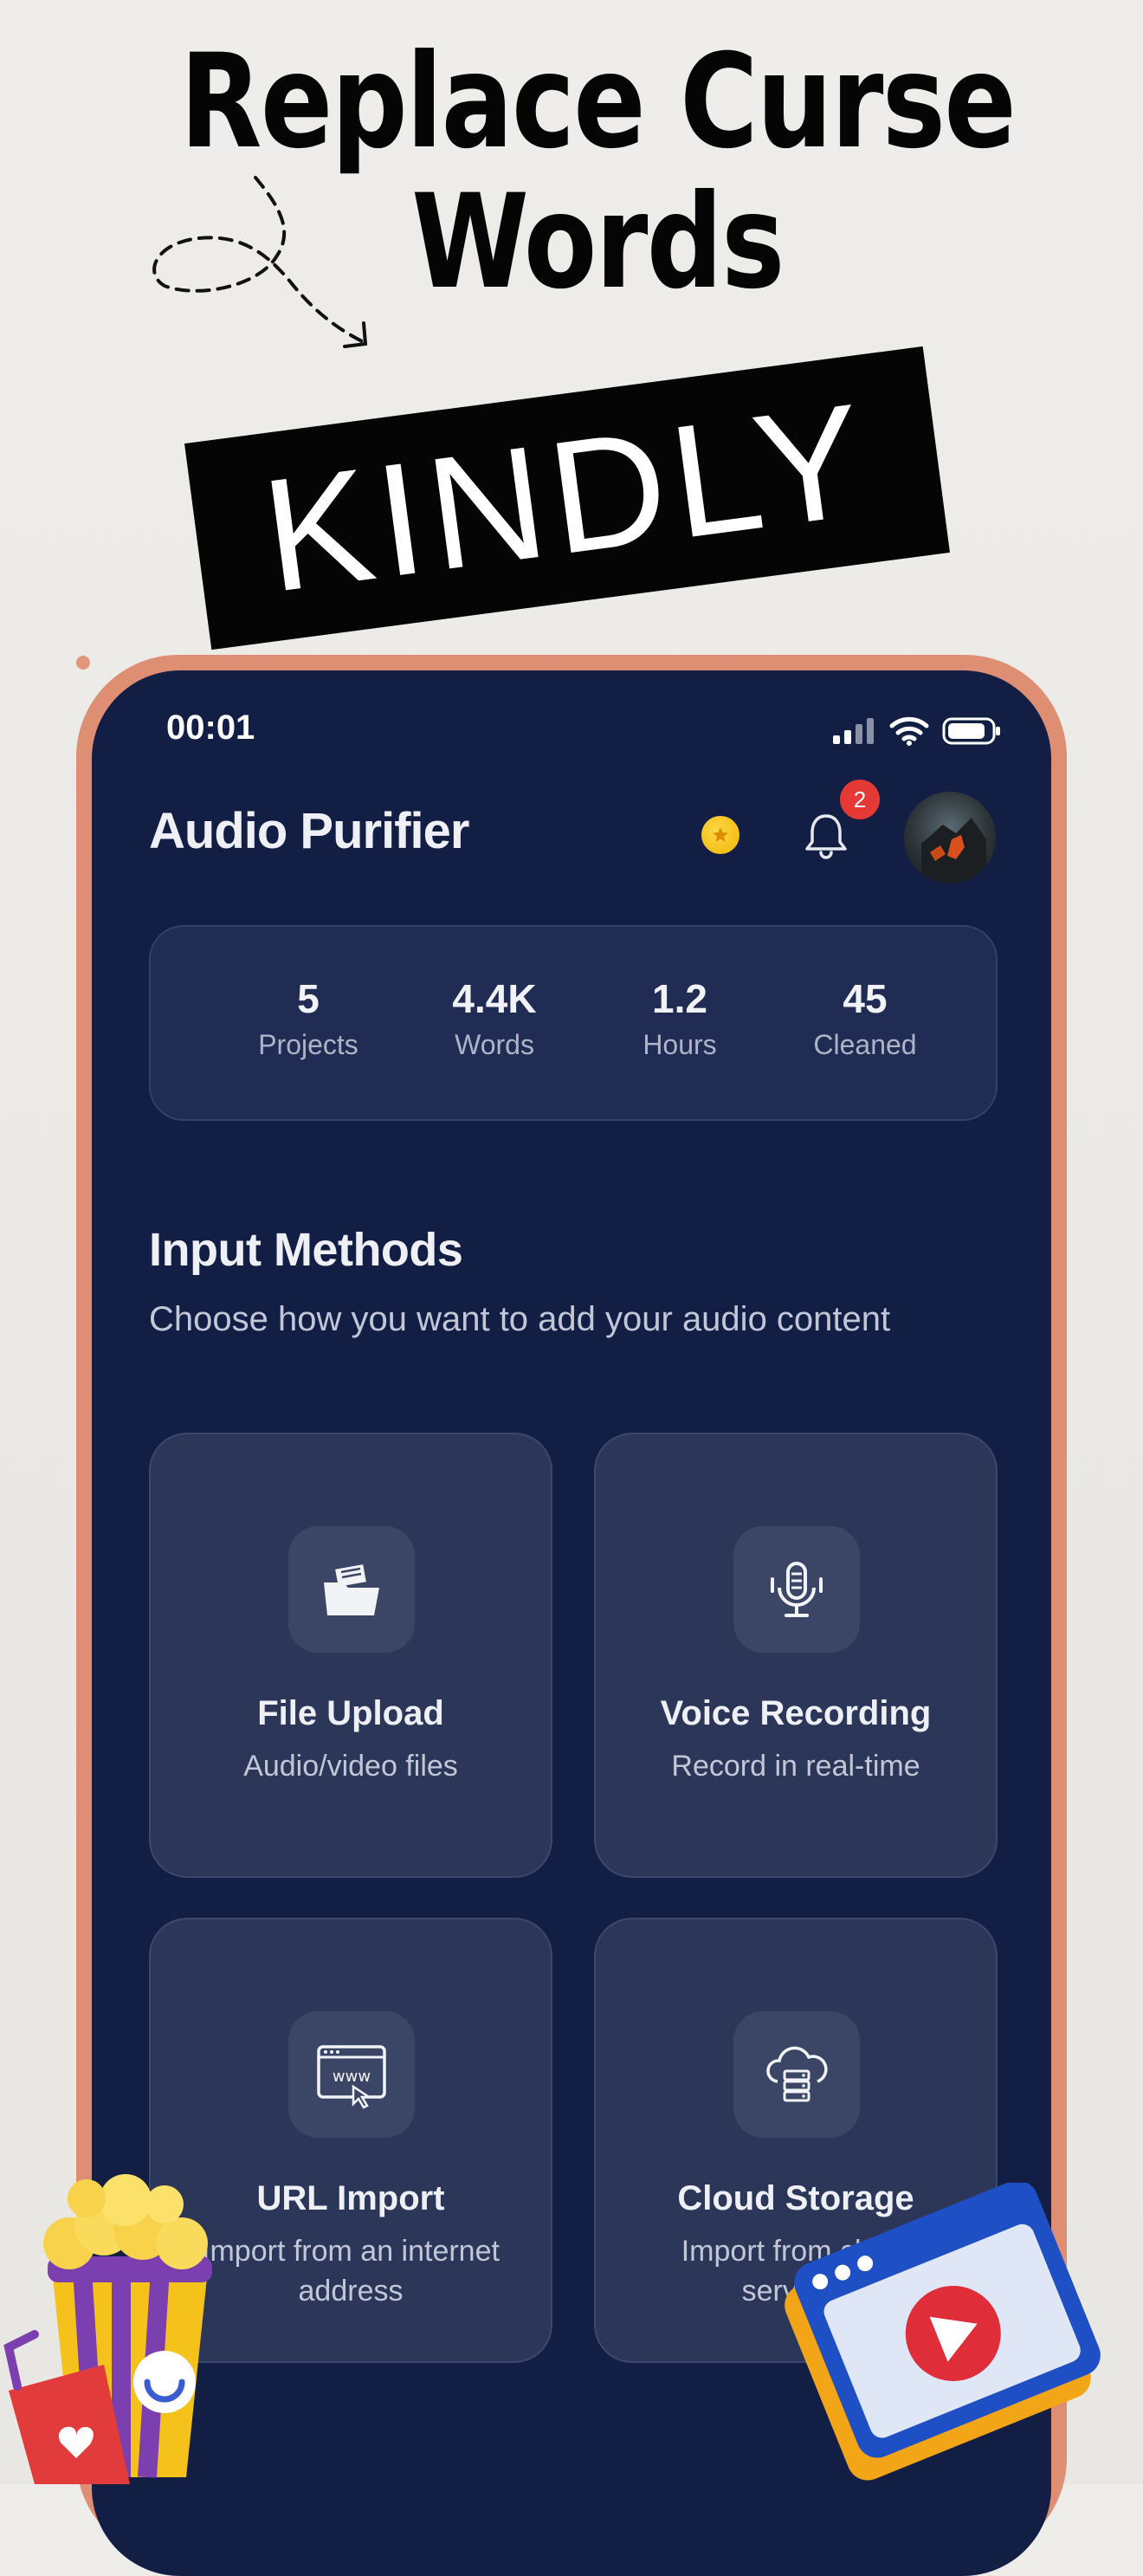 The width and height of the screenshot is (1143, 2576). I want to click on stat-projects: 5 Projects, so click(309, 1018).